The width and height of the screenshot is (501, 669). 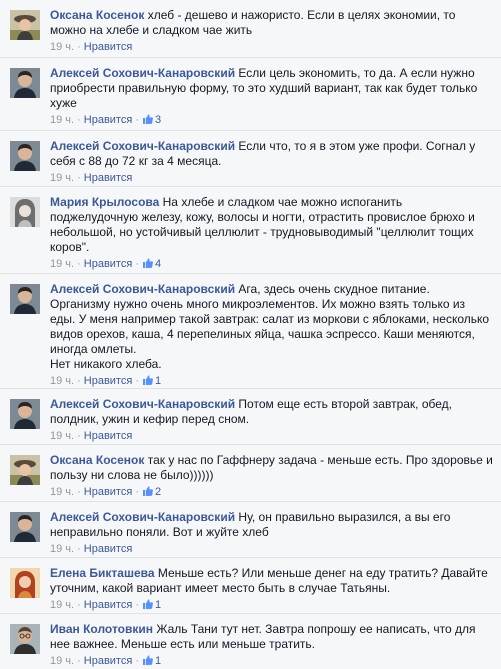 I want to click on comment-author-link: Мария Крылосова, so click(x=104, y=202).